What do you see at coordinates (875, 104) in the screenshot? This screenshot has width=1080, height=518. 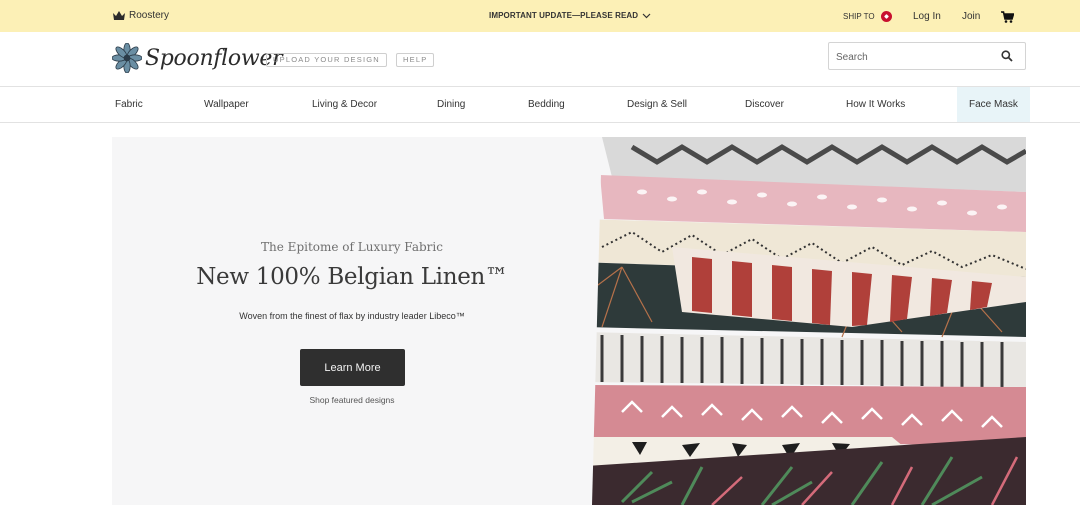 I see `nav-item-how-it-works: How It Works` at bounding box center [875, 104].